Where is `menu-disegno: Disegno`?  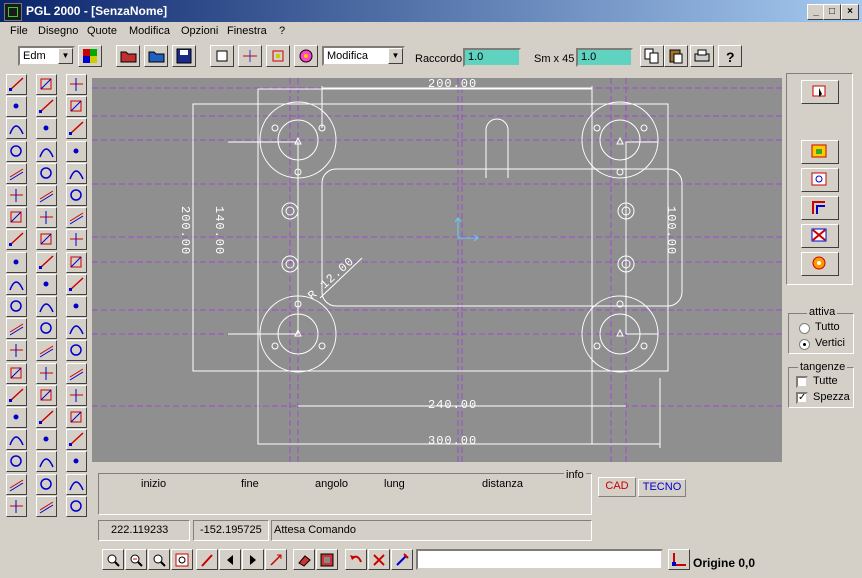 menu-disegno: Disegno is located at coordinates (58, 31).